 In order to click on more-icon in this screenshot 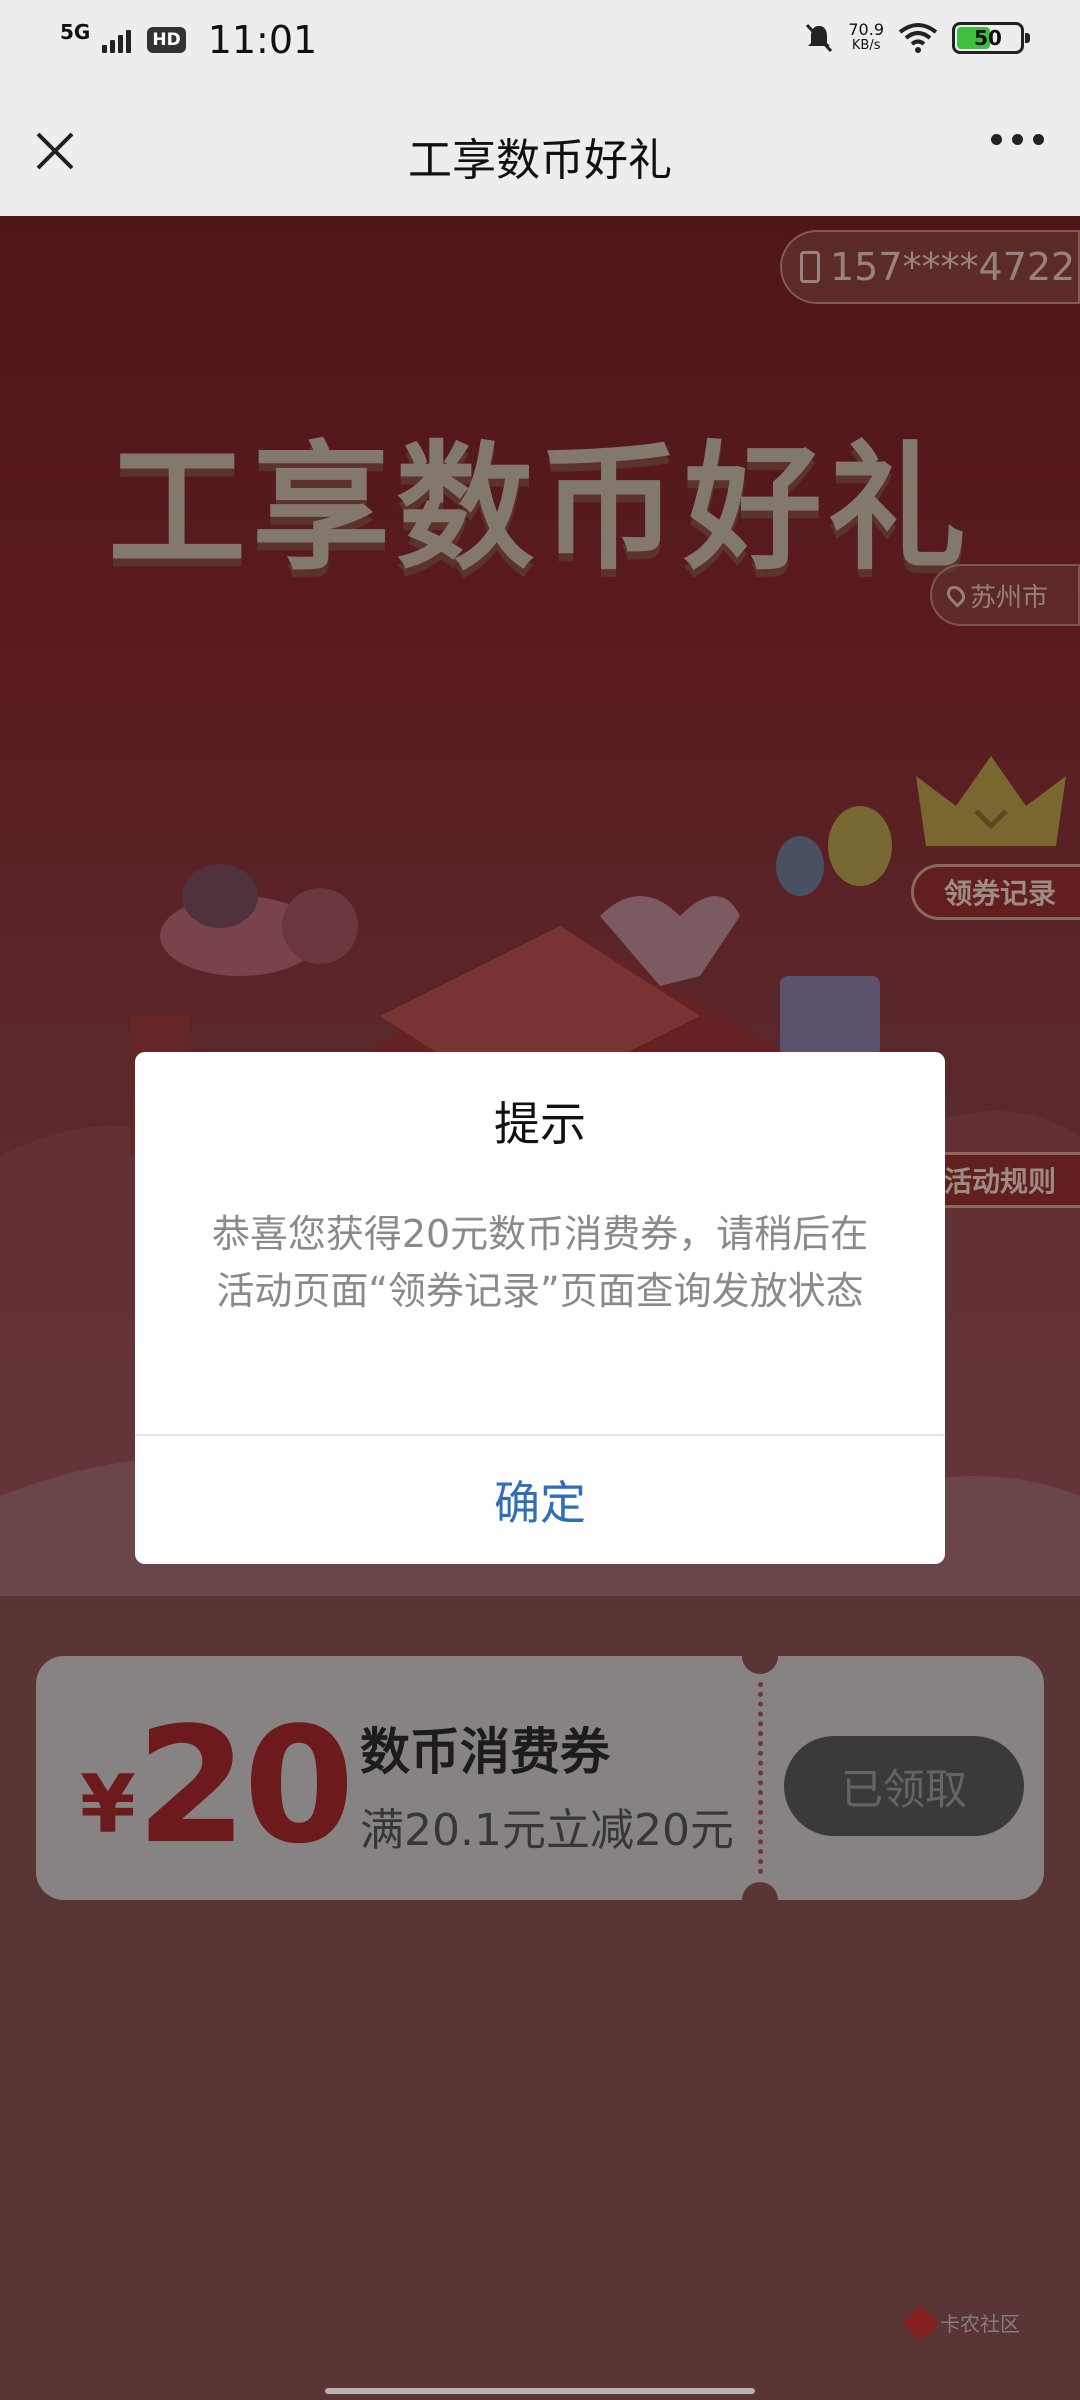, I will do `click(1017, 139)`.